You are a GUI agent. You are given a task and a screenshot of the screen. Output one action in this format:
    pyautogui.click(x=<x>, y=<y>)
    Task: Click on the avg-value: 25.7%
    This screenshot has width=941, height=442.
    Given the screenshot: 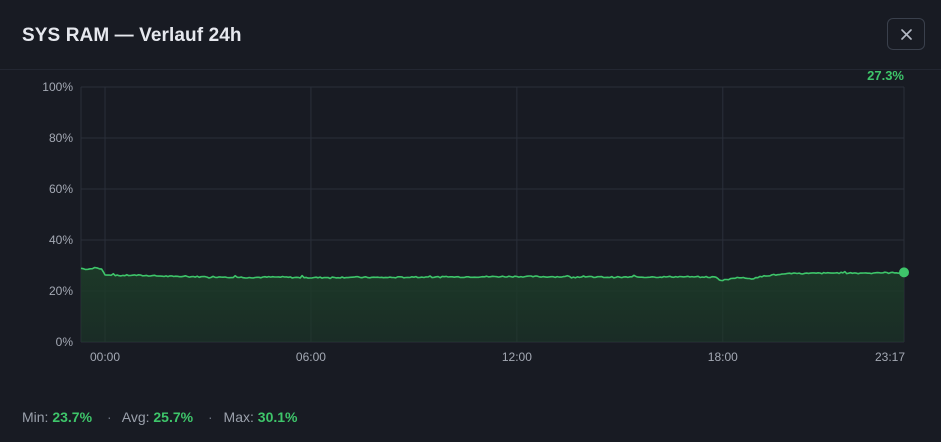 What is the action you would take?
    pyautogui.click(x=173, y=417)
    